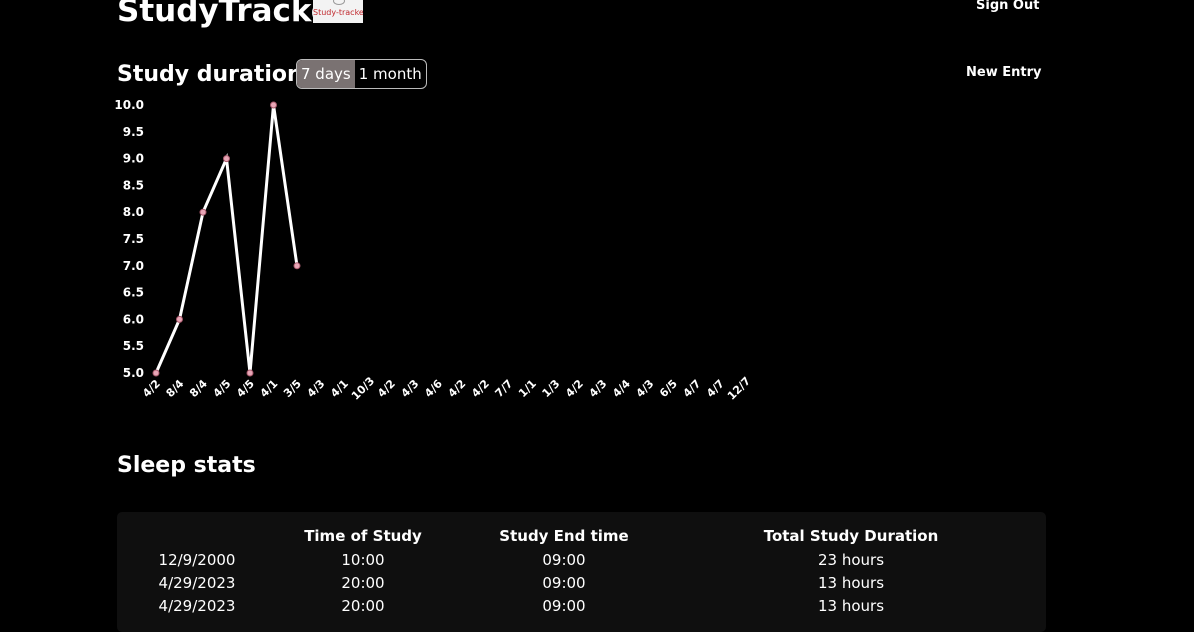  What do you see at coordinates (363, 388) in the screenshot?
I see `x-tick-label: 10/3` at bounding box center [363, 388].